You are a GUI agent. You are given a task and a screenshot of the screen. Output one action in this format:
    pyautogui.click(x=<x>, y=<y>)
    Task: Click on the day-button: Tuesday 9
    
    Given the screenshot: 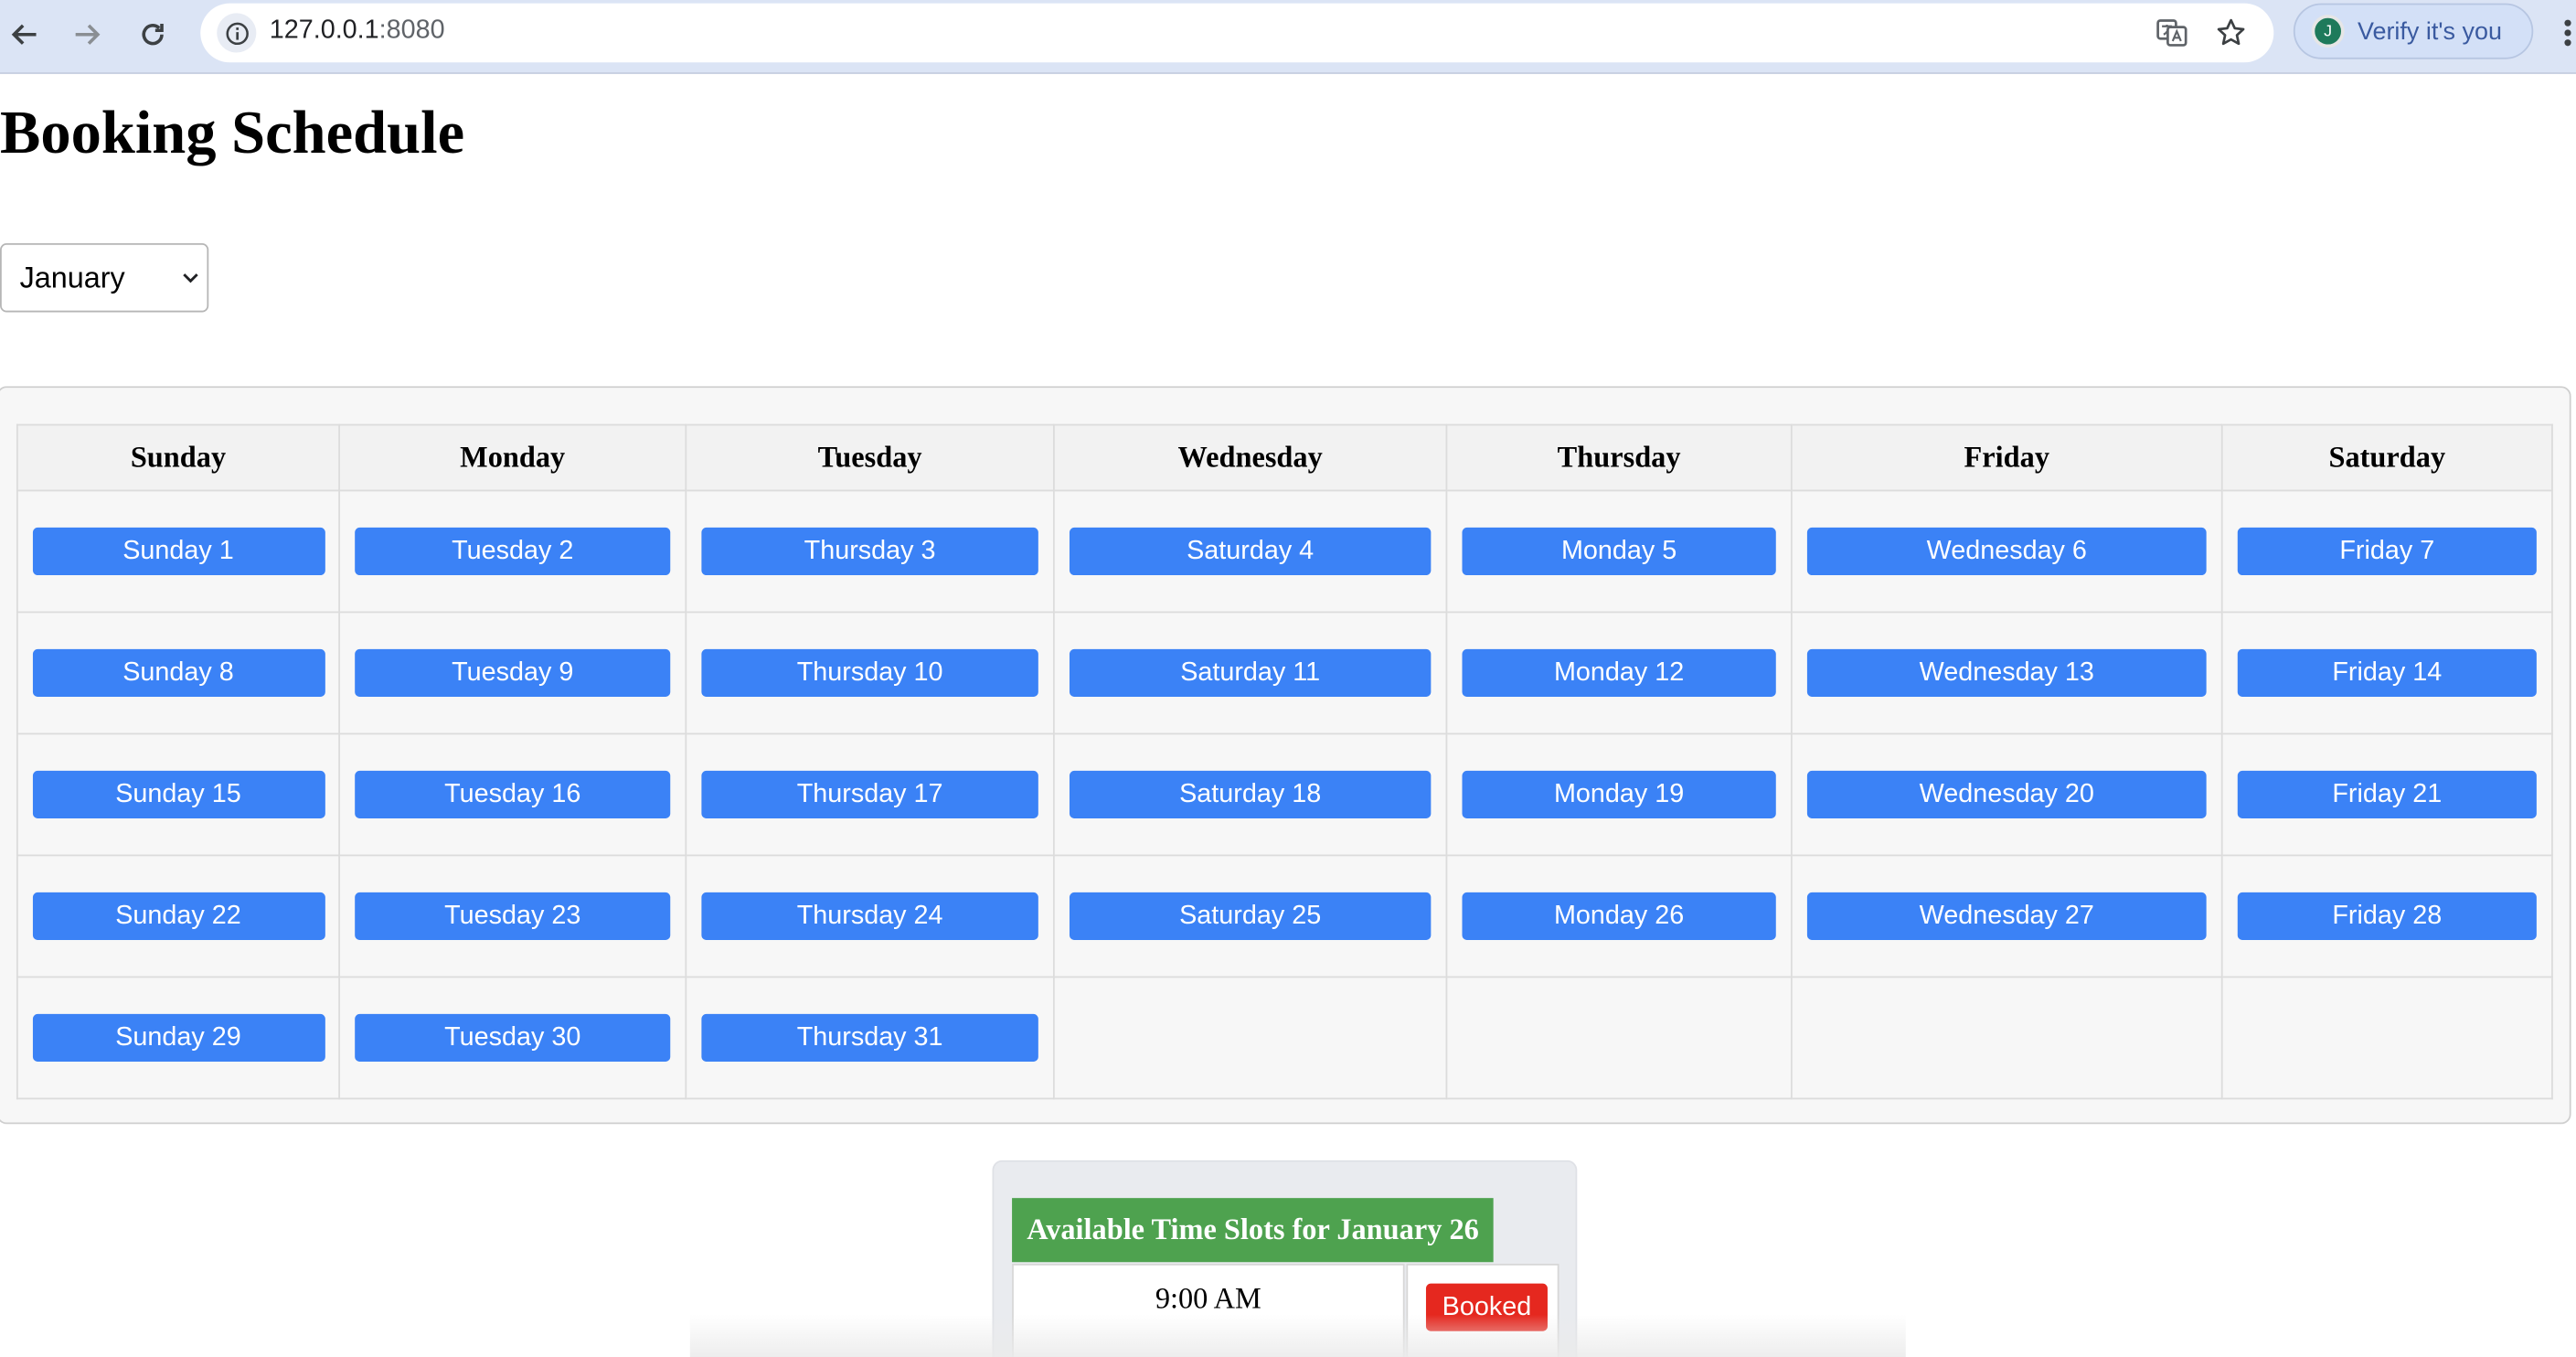 What is the action you would take?
    pyautogui.click(x=513, y=673)
    